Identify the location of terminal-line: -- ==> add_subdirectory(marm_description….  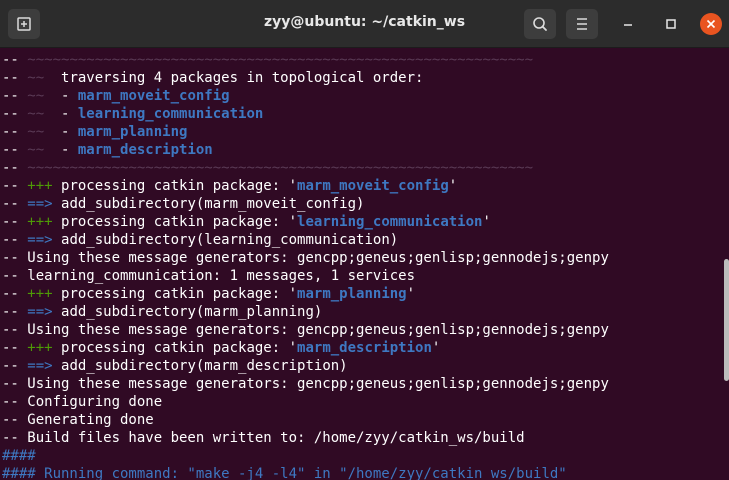
(305, 366).